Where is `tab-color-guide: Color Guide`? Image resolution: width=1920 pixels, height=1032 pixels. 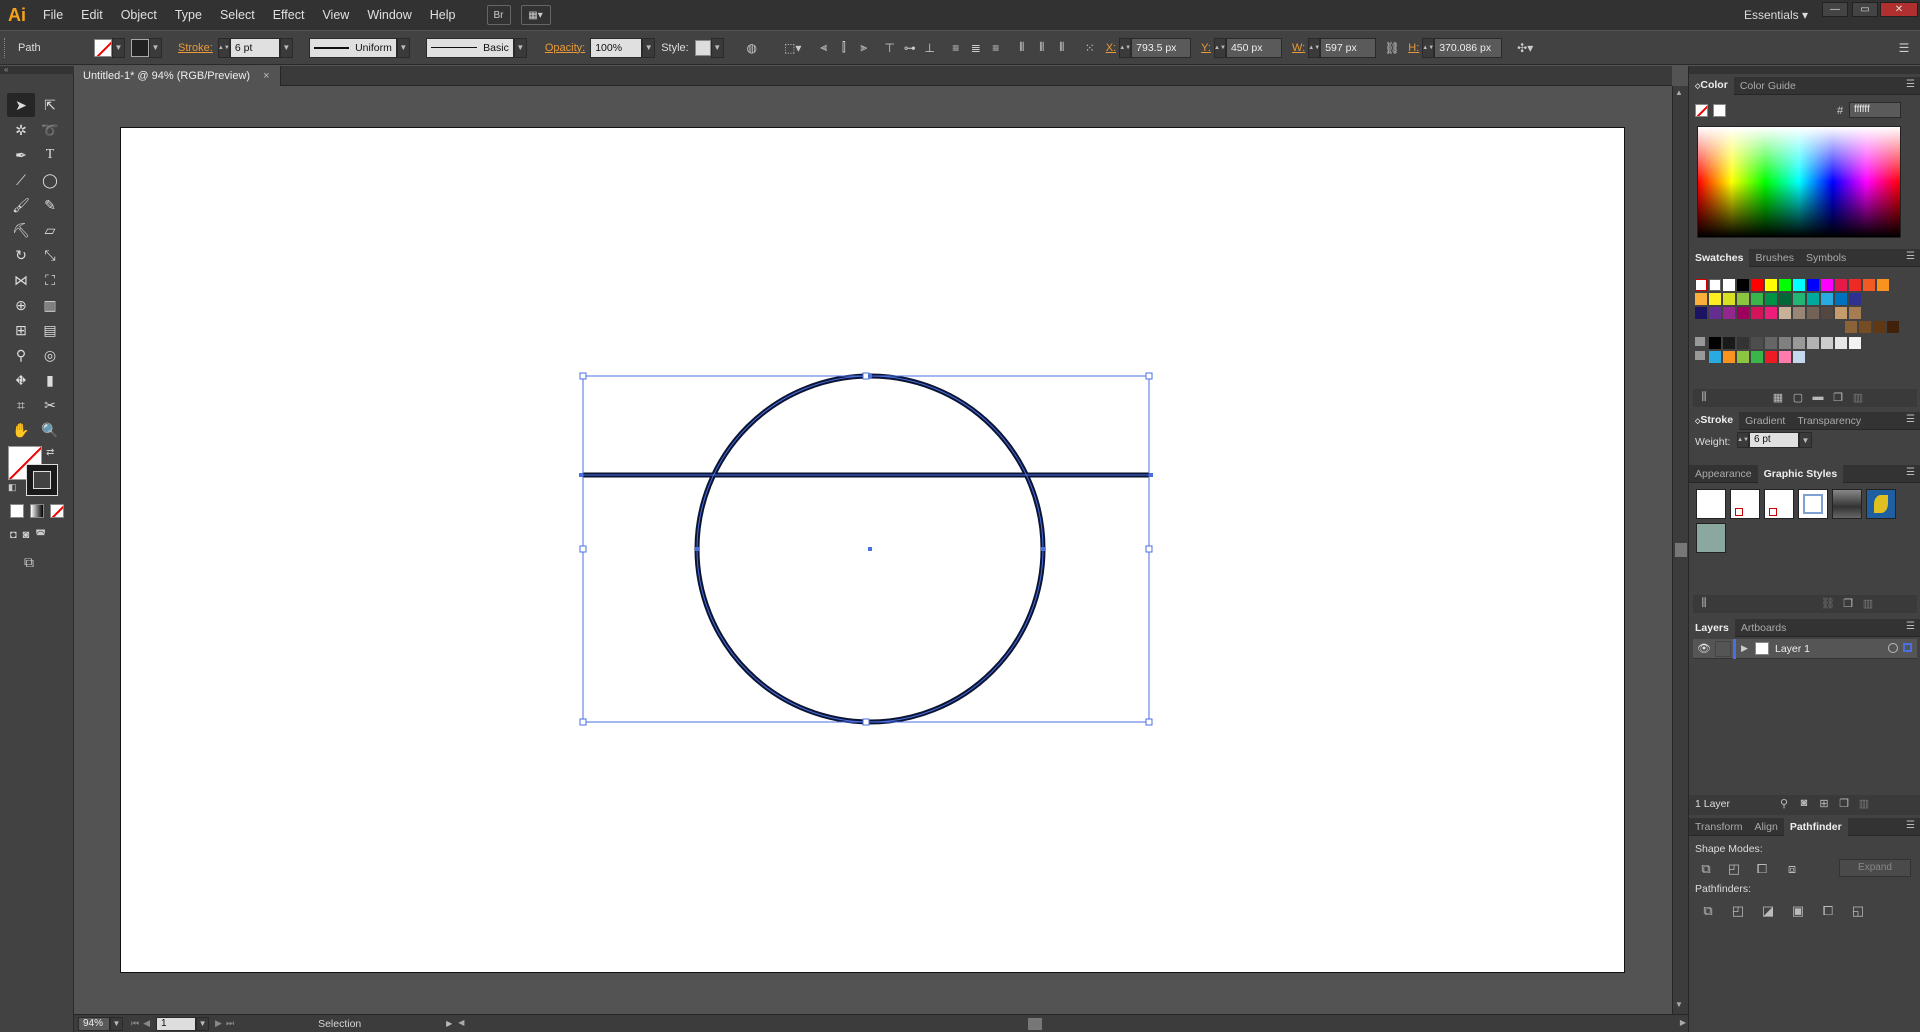
tab-color-guide: Color Guide is located at coordinates (1768, 86).